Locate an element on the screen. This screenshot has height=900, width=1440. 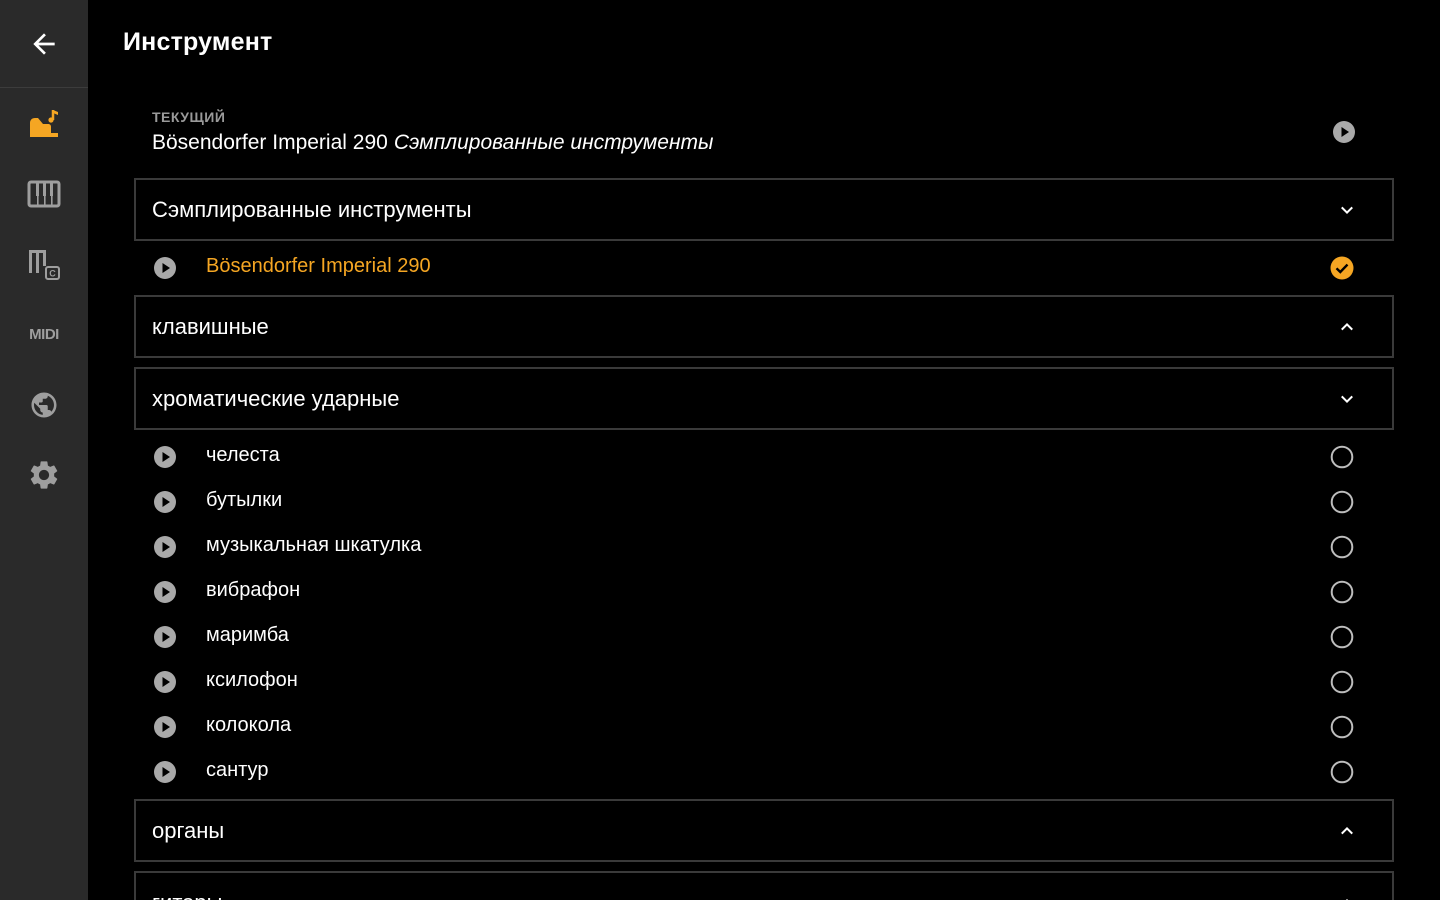
instrument-row: вибрафон is located at coordinates (764, 592).